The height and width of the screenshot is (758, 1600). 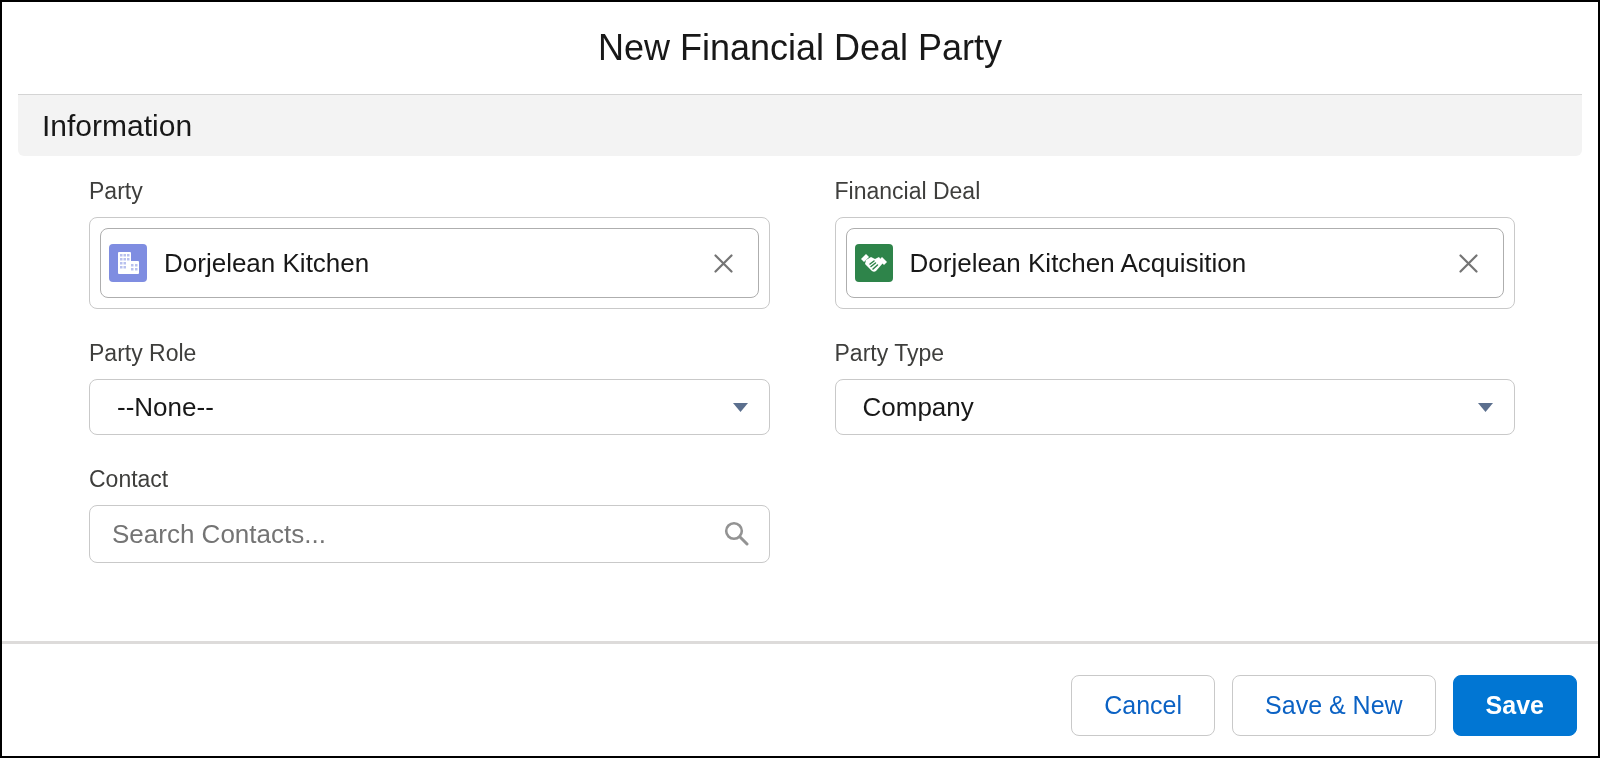 What do you see at coordinates (736, 533) in the screenshot?
I see `search-icon` at bounding box center [736, 533].